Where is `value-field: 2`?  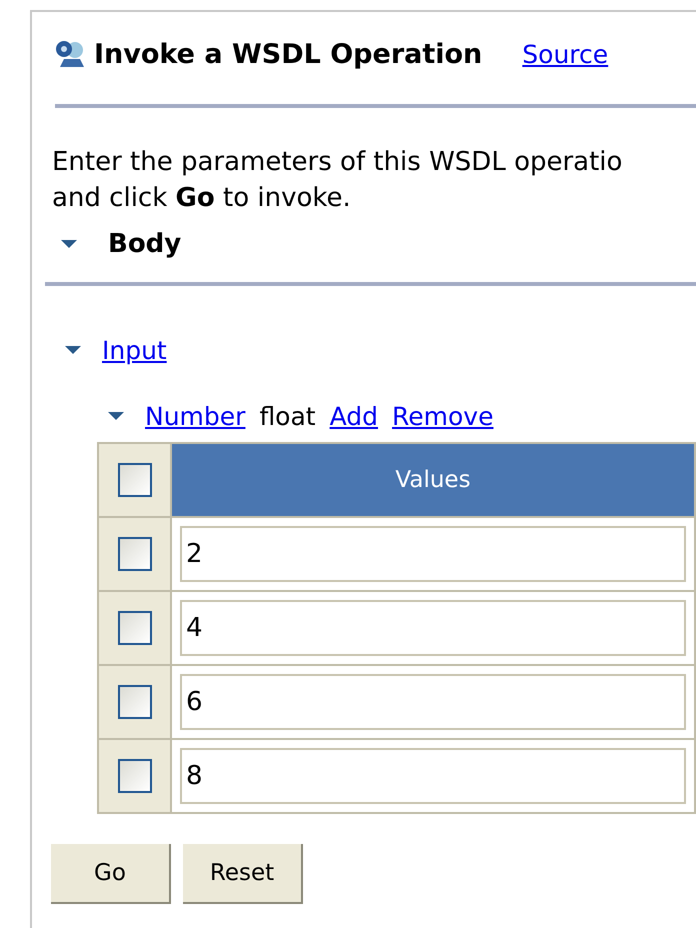 value-field: 2 is located at coordinates (433, 554).